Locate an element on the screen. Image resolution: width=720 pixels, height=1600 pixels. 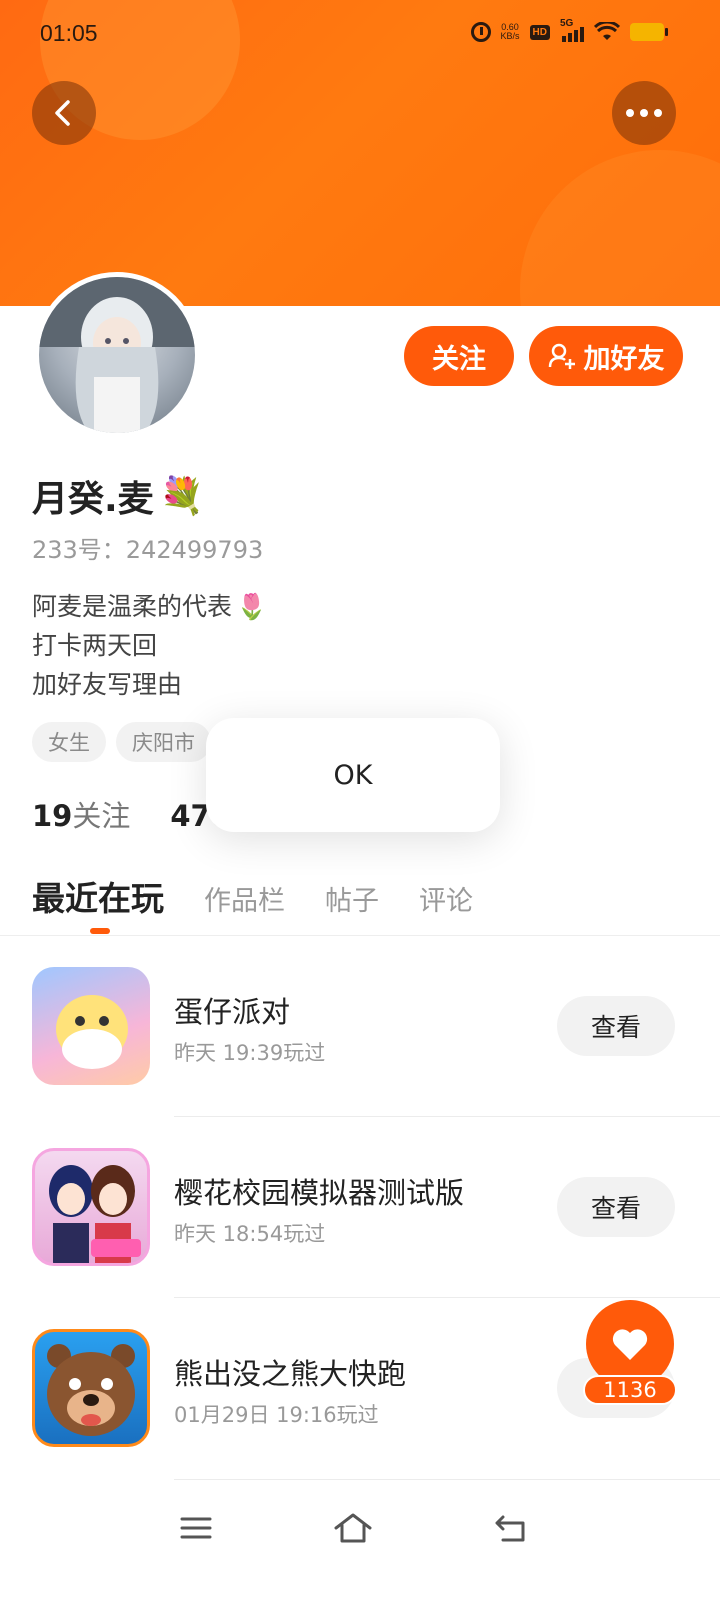
like-count: 1136 is located at coordinates (630, 1390).